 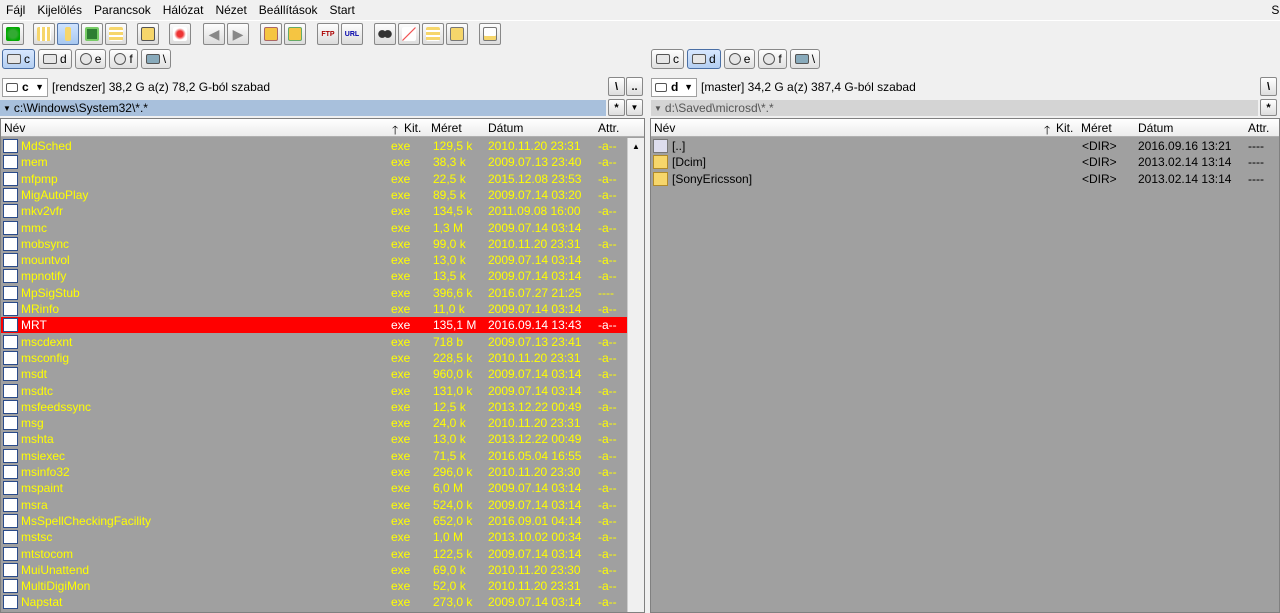 What do you see at coordinates (303, 108) in the screenshot?
I see `left-path-bar: ▼ c:\Windows\System32\*.*` at bounding box center [303, 108].